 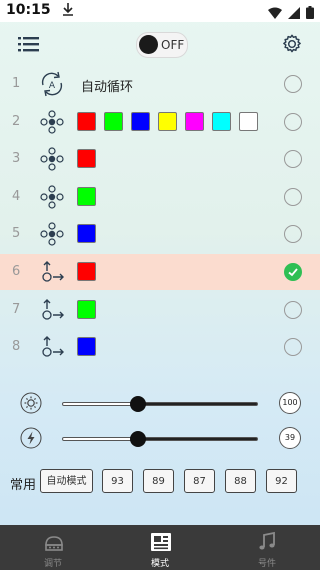 What do you see at coordinates (160, 84) in the screenshot?
I see `mode-row: 1 A 自动循环` at bounding box center [160, 84].